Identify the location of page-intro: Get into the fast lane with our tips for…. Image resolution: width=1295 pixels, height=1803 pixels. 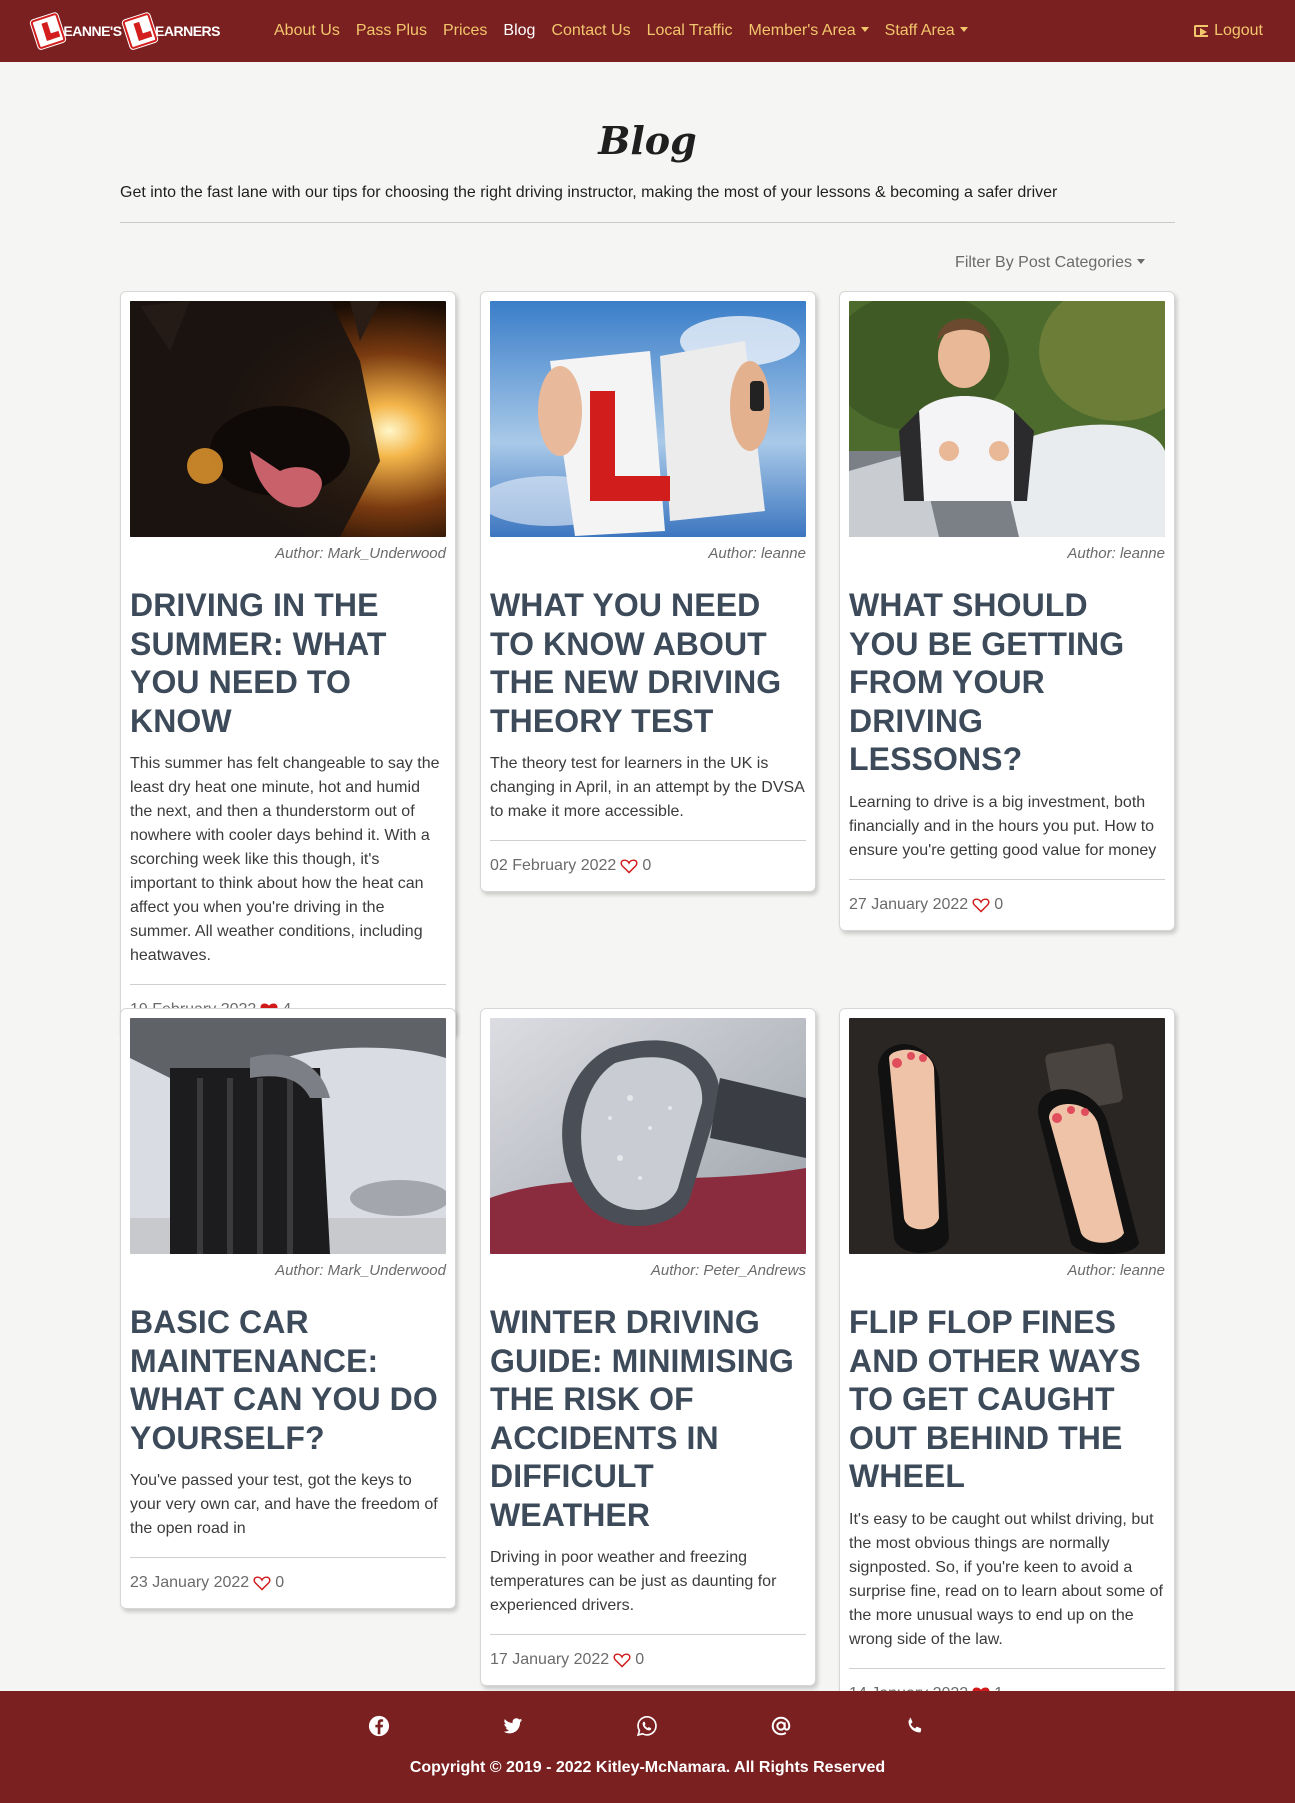
(589, 192).